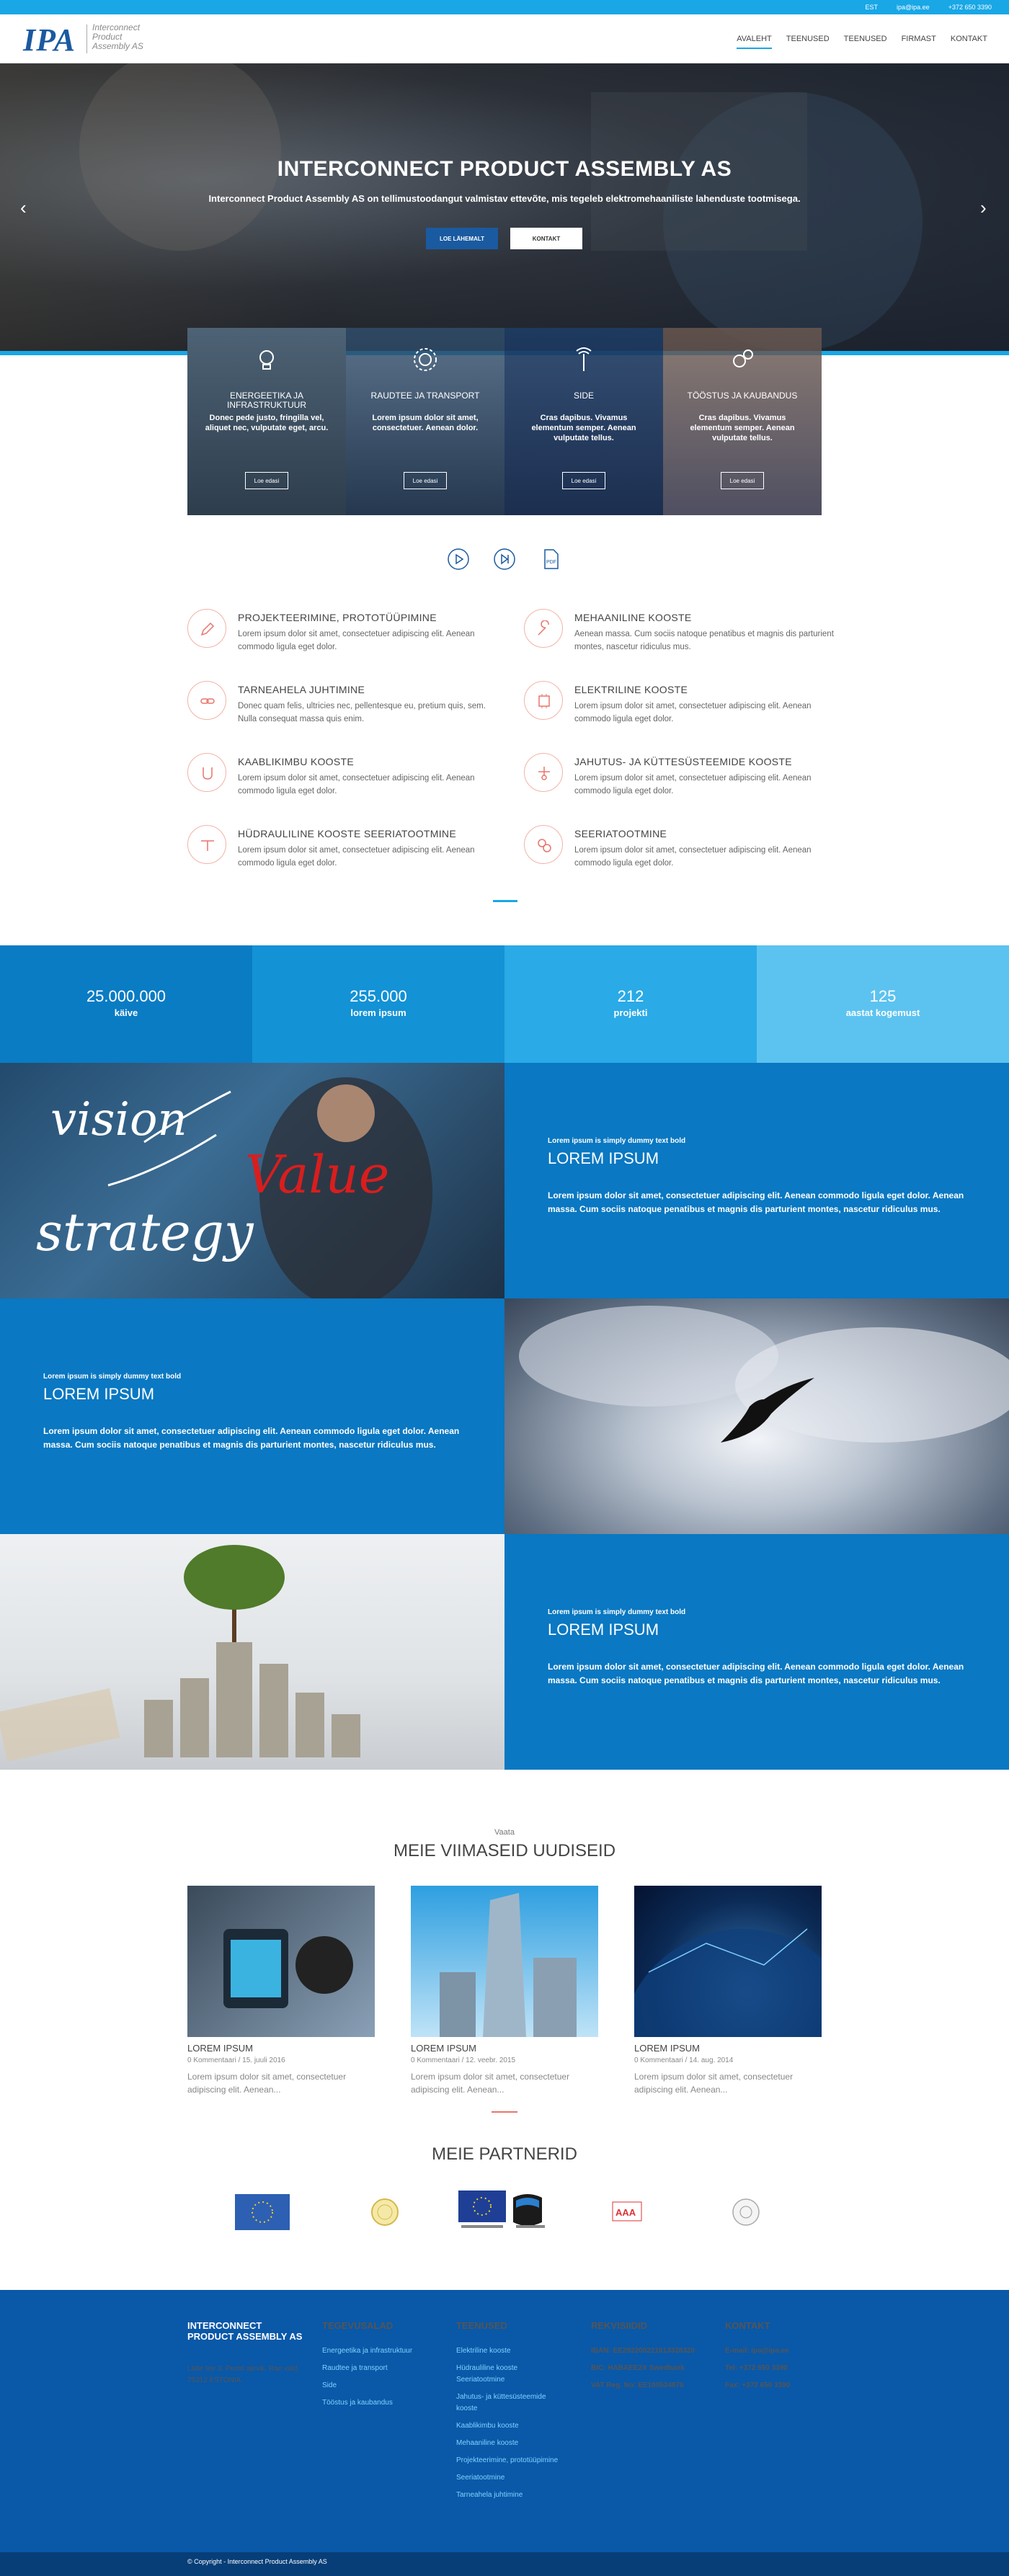  Describe the element at coordinates (919, 42) in the screenshot. I see `nav-firmast: FIRMAST` at that location.